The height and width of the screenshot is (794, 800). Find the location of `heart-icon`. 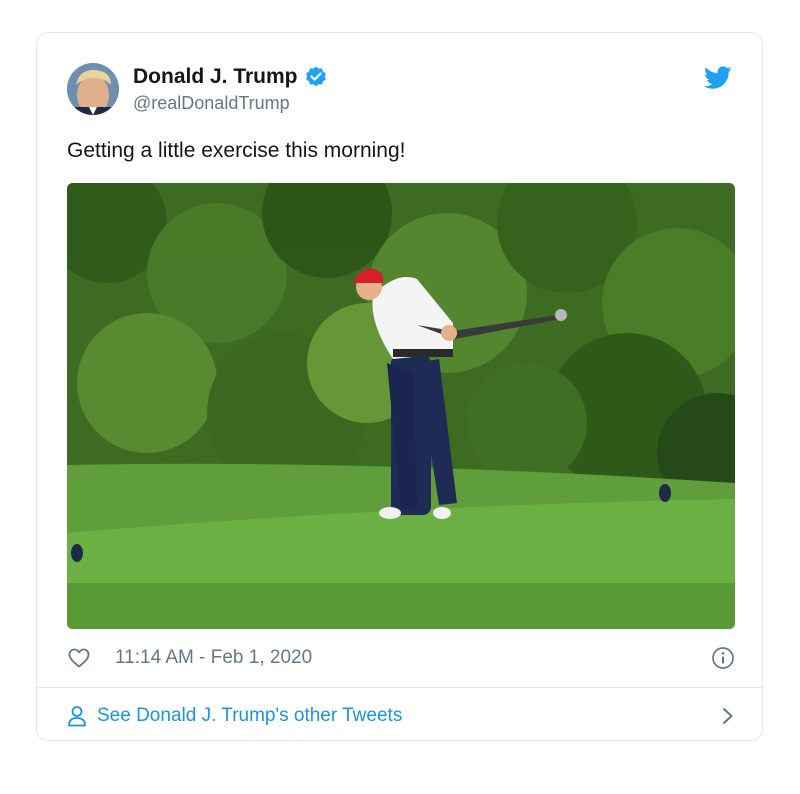

heart-icon is located at coordinates (79, 658).